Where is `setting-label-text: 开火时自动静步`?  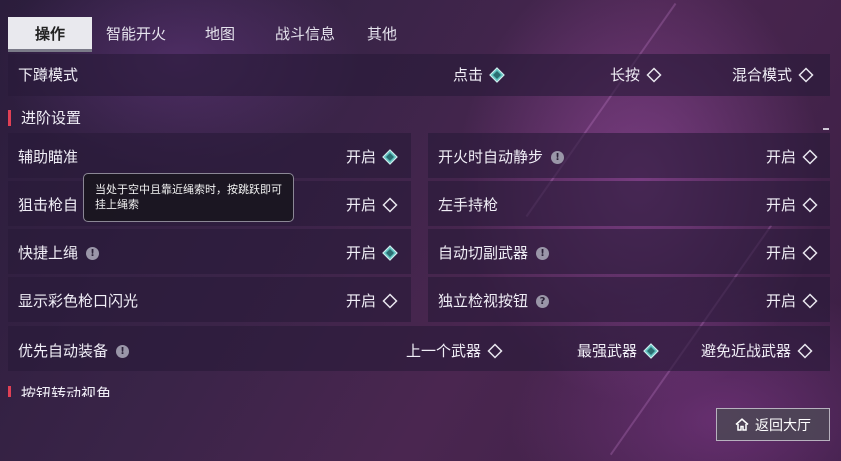 setting-label-text: 开火时自动静步 is located at coordinates (491, 157).